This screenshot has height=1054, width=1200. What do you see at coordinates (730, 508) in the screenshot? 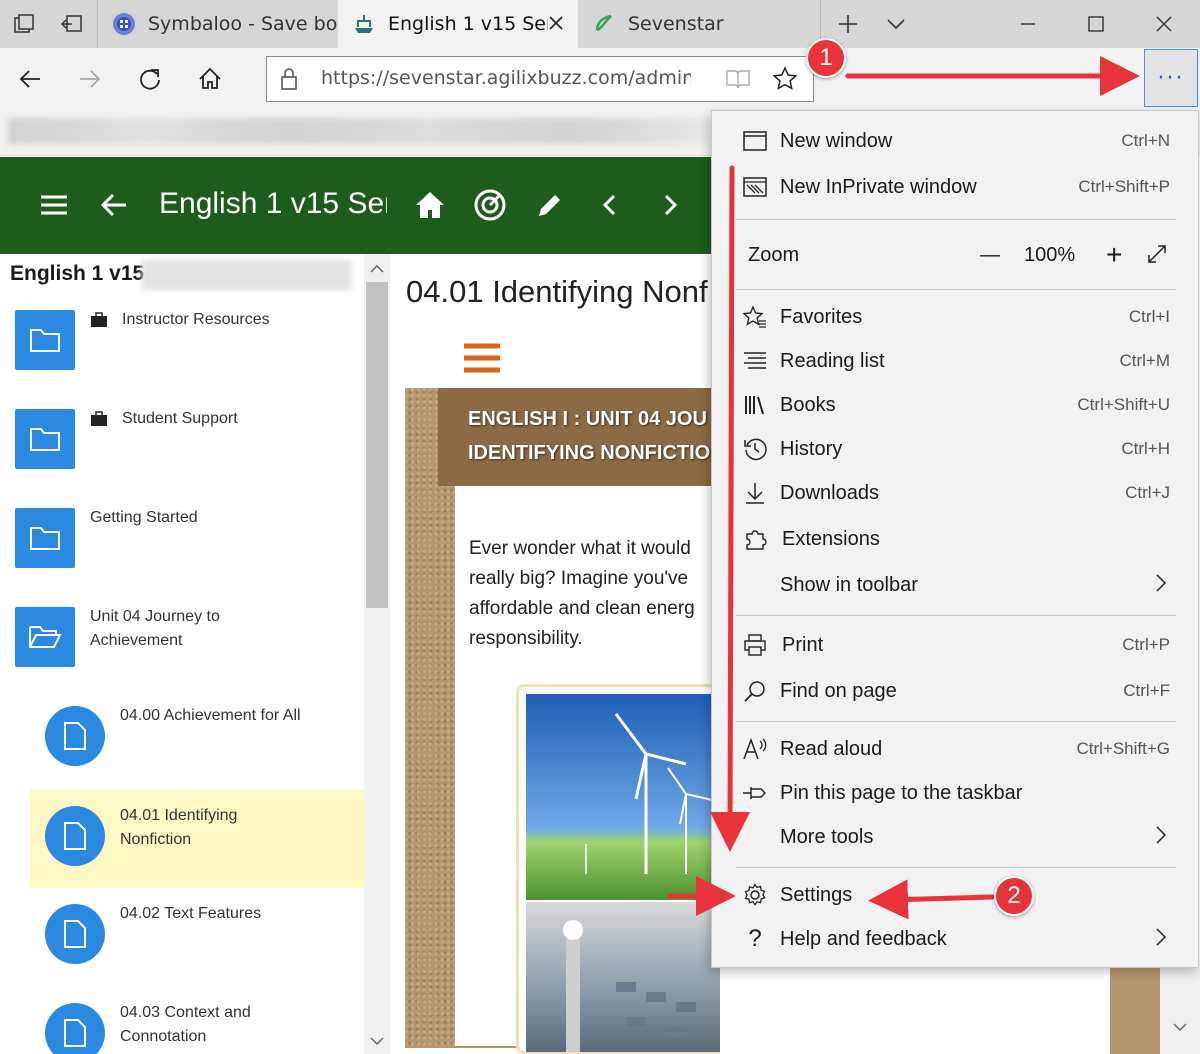
I see `arrow-down-menu` at bounding box center [730, 508].